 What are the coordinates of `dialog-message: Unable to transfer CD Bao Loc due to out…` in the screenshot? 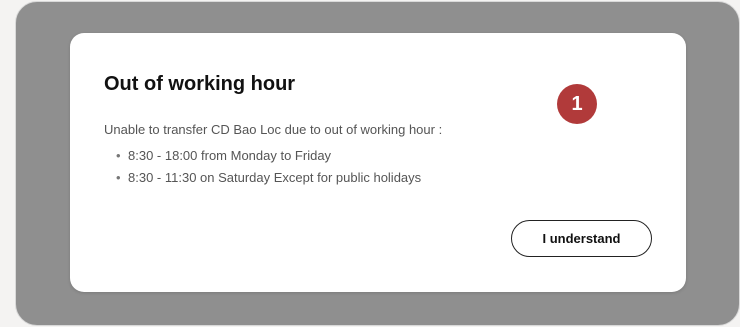 It's located at (273, 129).